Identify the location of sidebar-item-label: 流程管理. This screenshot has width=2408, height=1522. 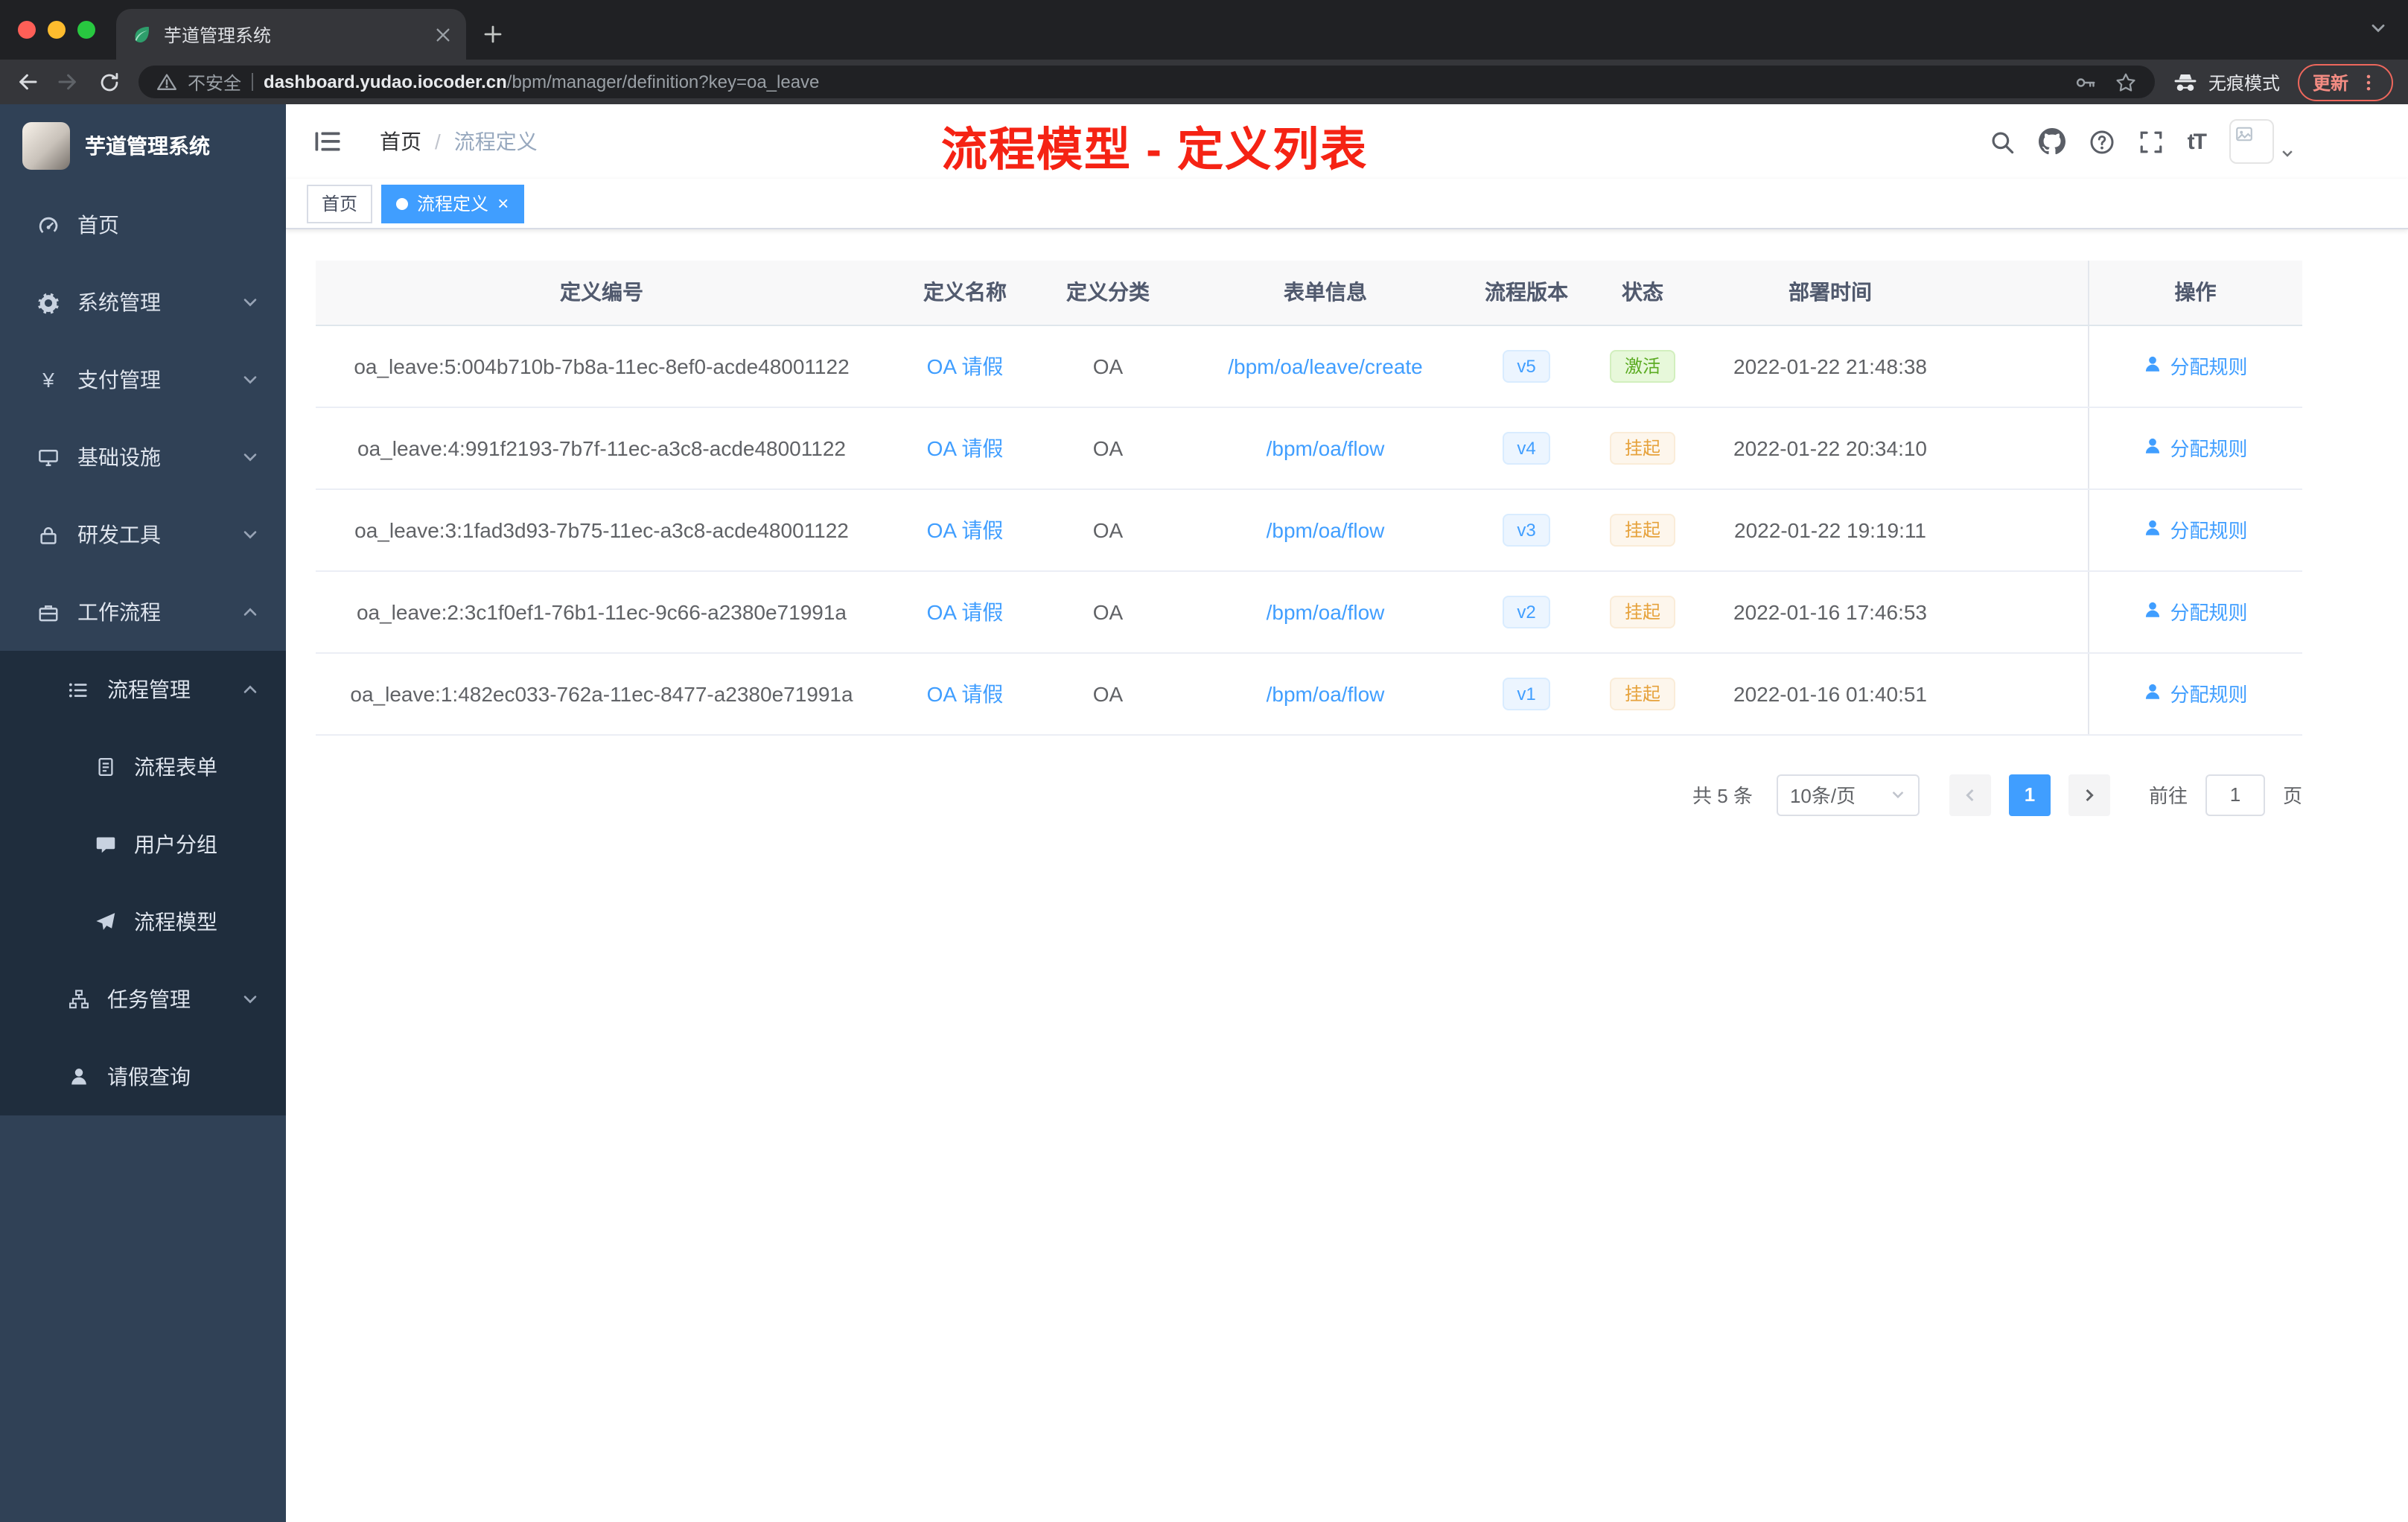
(149, 689).